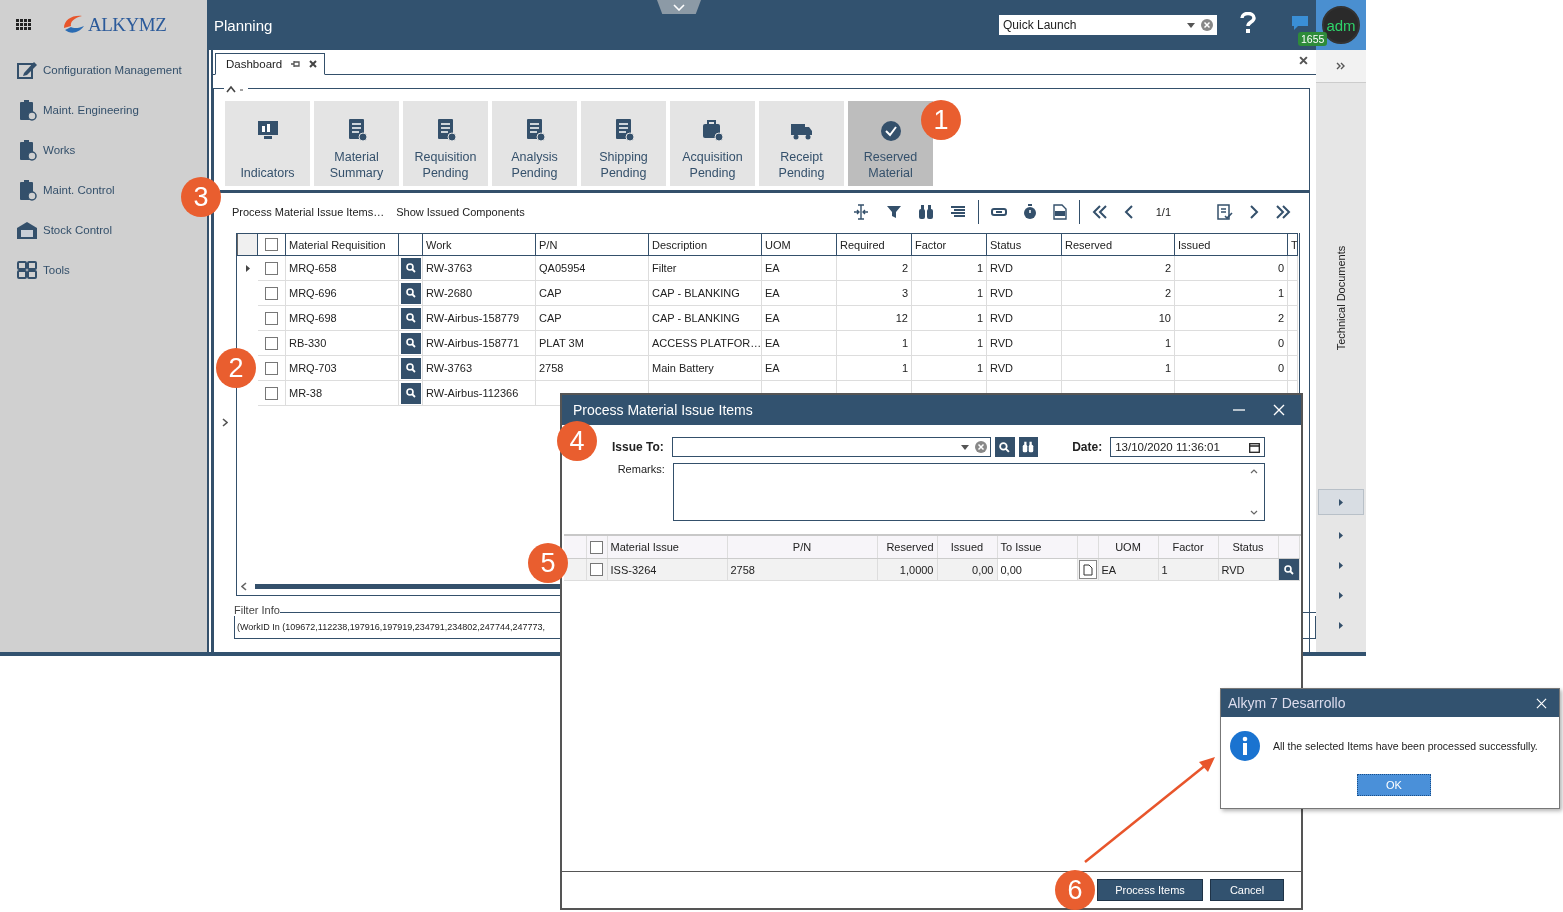 This screenshot has height=912, width=1563. I want to click on table-cell: 0, so click(1231, 343).